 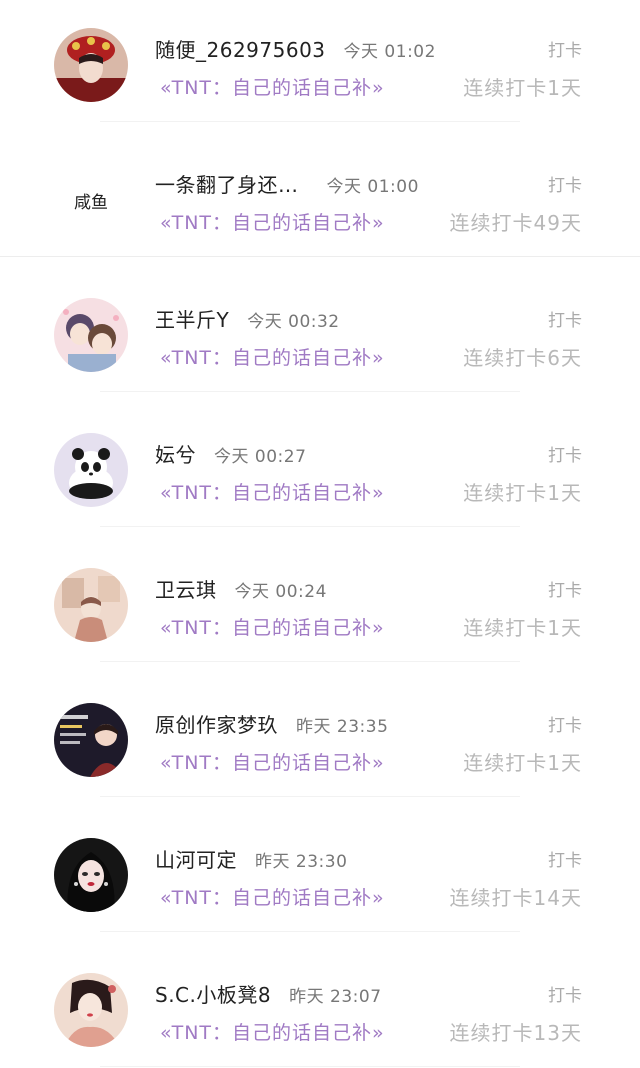 I want to click on streak-count: 连续打卡13天, so click(x=515, y=1033).